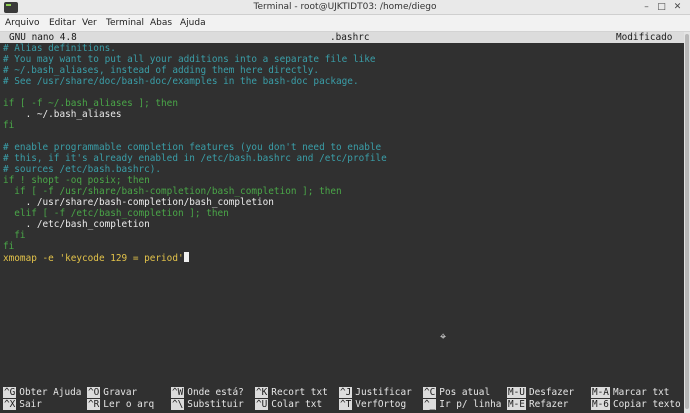  Describe the element at coordinates (59, 48) in the screenshot. I see `code-line: # Alias definitions.` at that location.